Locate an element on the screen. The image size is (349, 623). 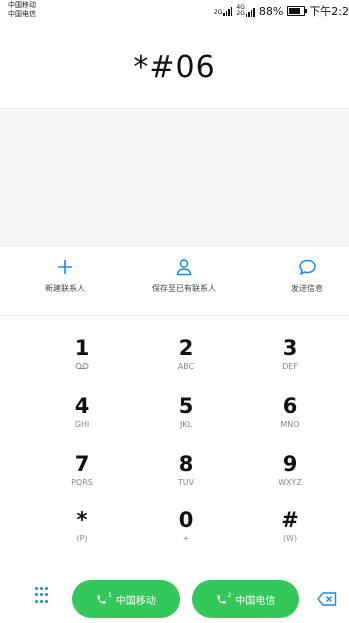
battery-icon is located at coordinates (297, 11).